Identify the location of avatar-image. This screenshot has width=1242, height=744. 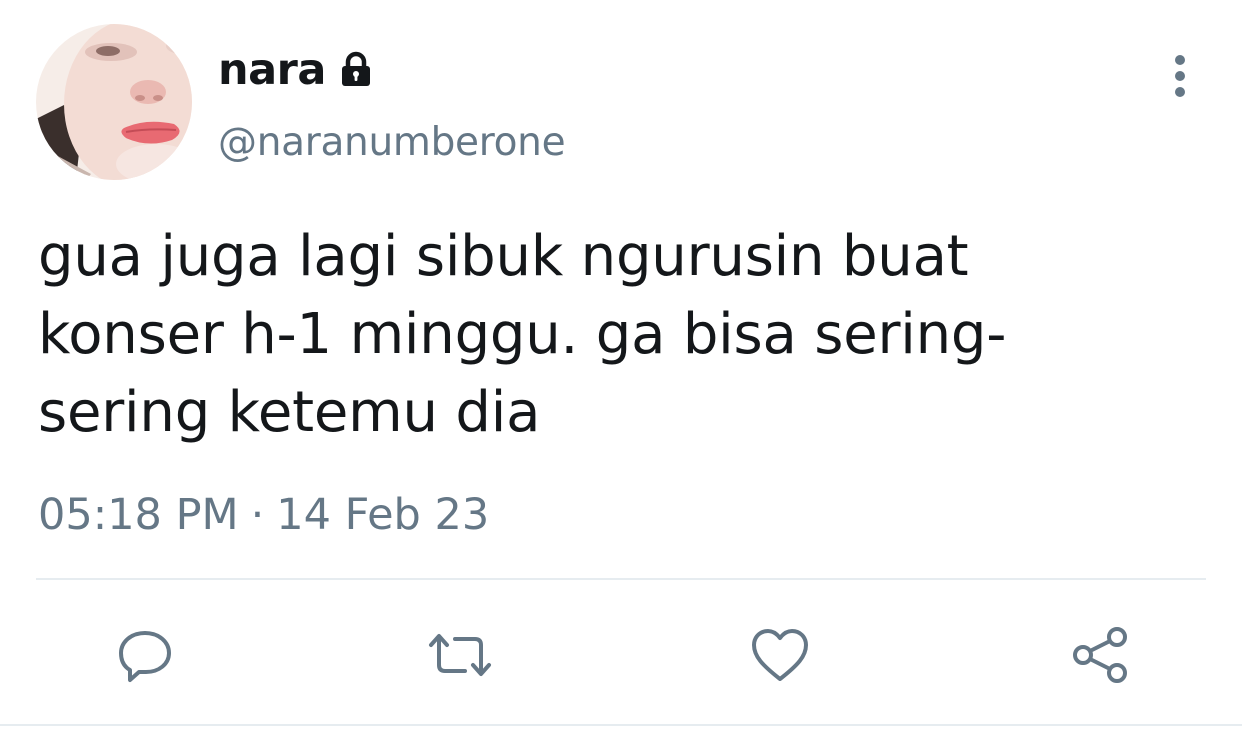
(114, 102).